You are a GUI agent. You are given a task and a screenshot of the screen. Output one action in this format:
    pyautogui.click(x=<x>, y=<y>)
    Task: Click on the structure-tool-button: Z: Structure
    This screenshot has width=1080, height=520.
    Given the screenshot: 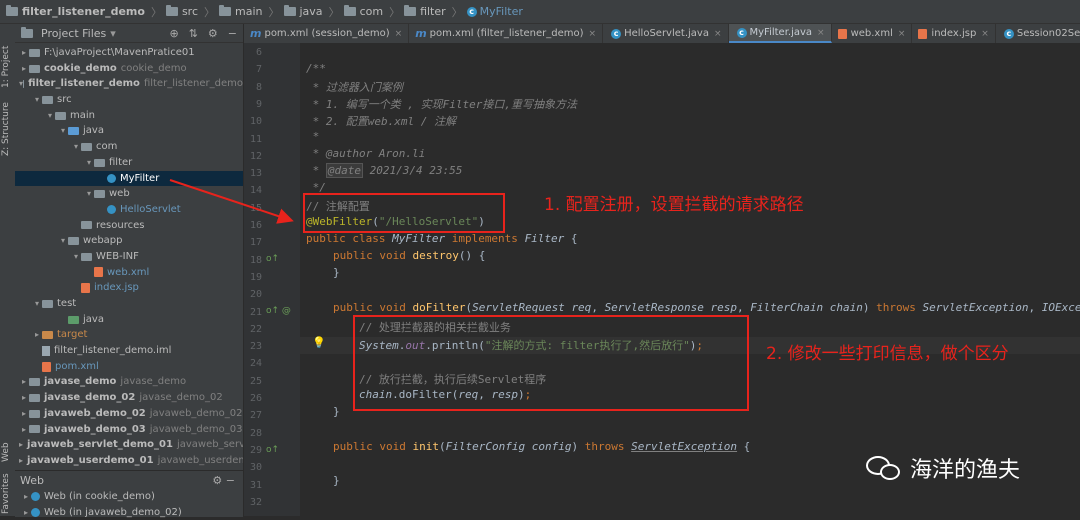 What is the action you would take?
    pyautogui.click(x=7, y=125)
    